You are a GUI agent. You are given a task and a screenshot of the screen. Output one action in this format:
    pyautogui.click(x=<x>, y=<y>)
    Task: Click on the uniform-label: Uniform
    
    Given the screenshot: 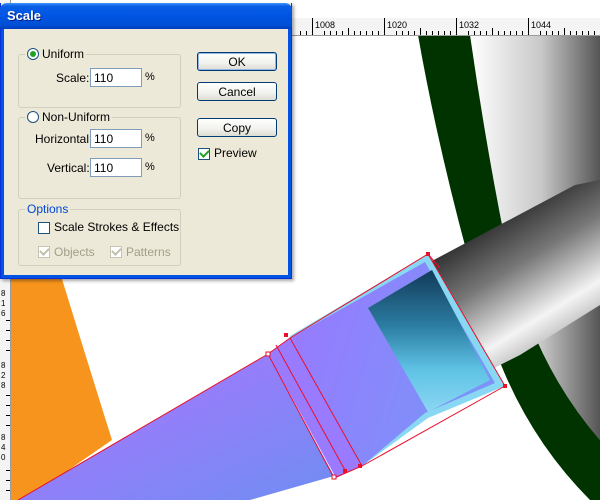 What is the action you would take?
    pyautogui.click(x=63, y=54)
    